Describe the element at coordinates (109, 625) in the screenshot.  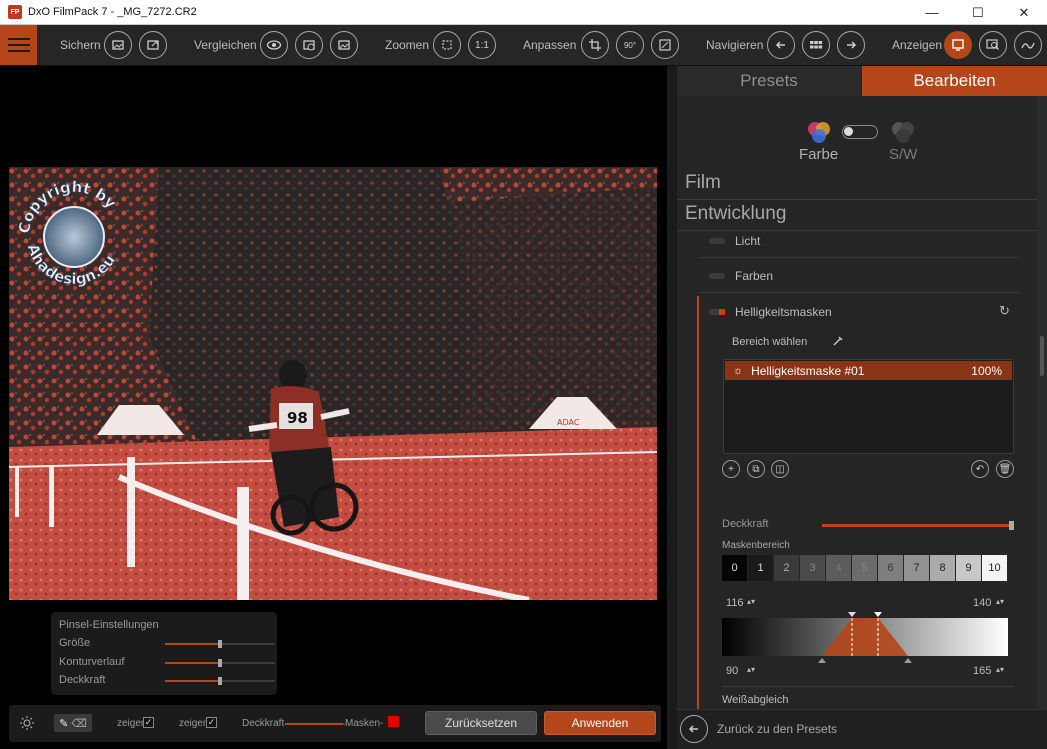
I see `brush-settings-title: Pinsel-Einstellungen` at that location.